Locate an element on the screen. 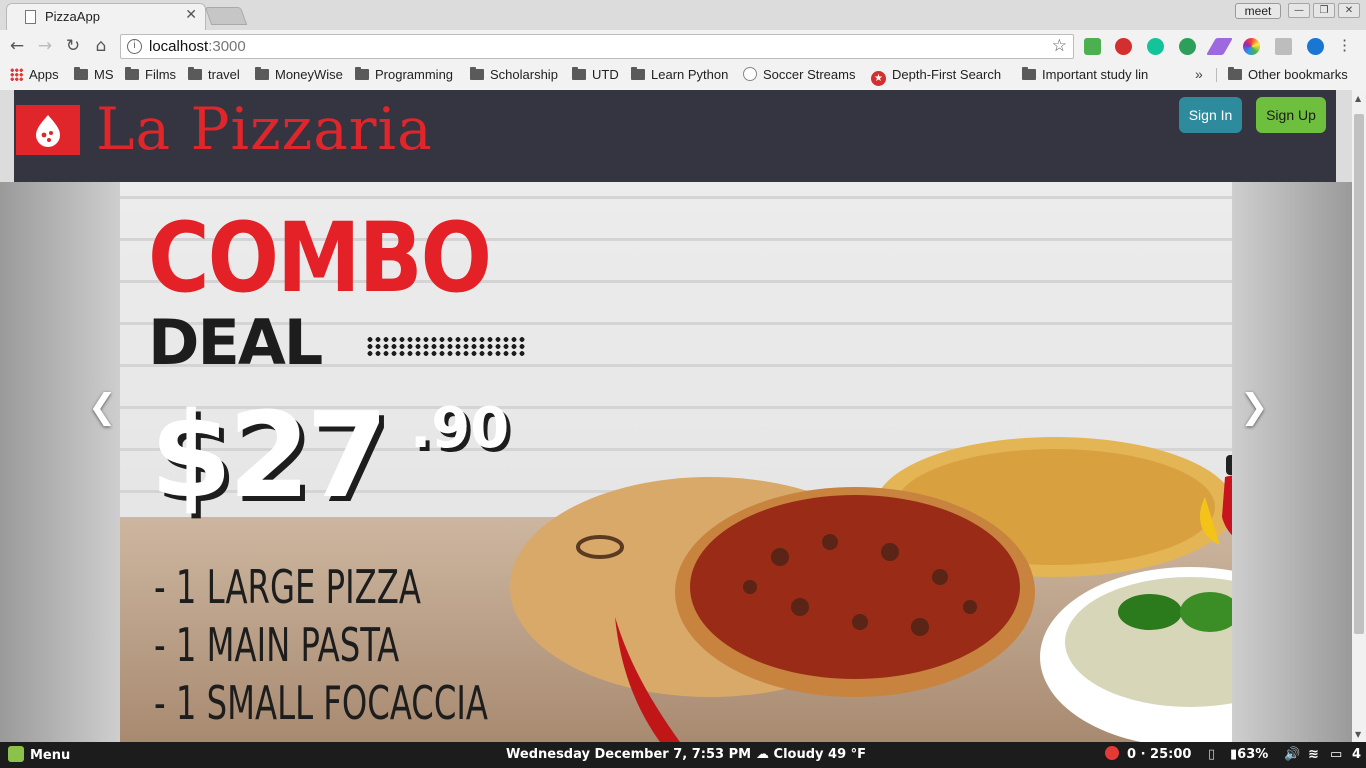 The height and width of the screenshot is (768, 1366). promo-price-cents: .90 is located at coordinates (460, 428).